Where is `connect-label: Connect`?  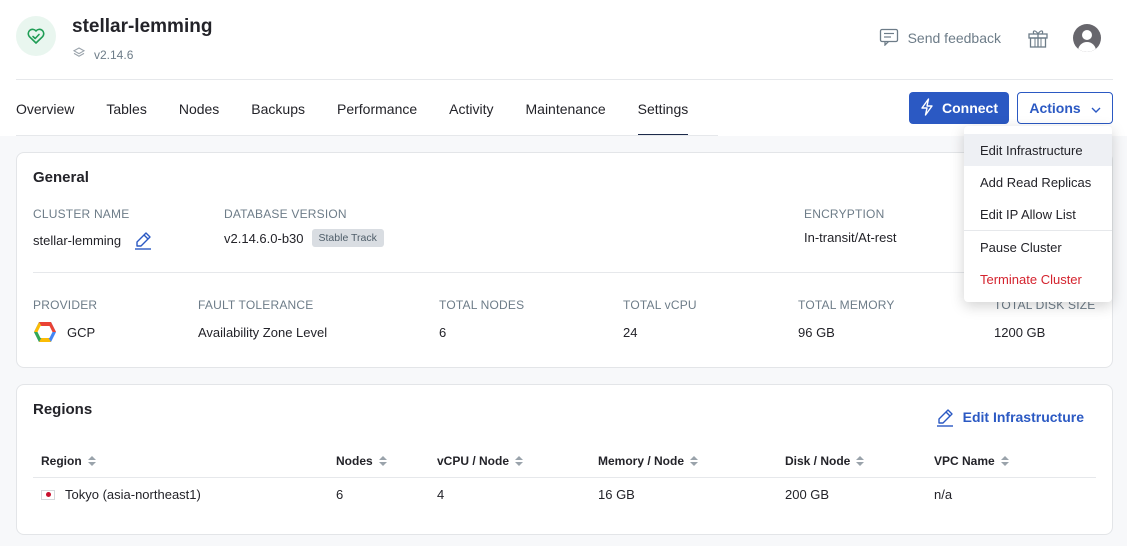
connect-label: Connect is located at coordinates (970, 108).